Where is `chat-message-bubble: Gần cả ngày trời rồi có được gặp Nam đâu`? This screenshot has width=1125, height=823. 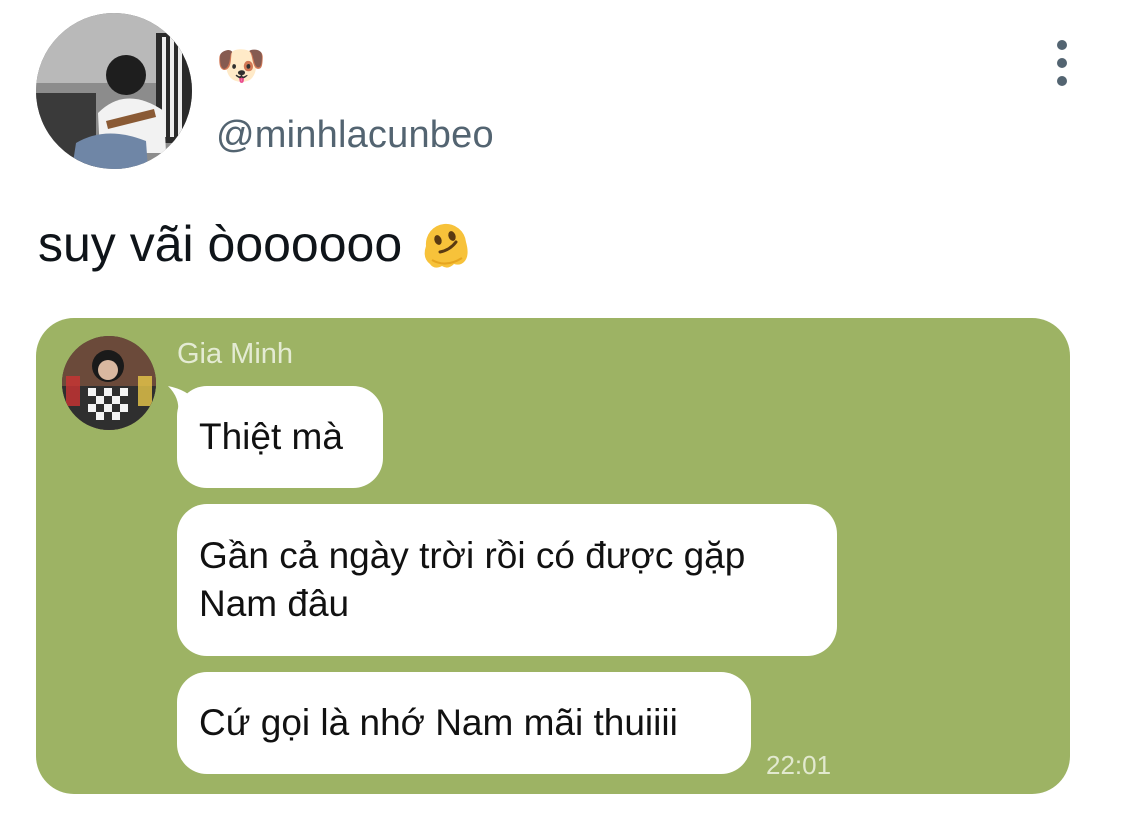 chat-message-bubble: Gần cả ngày trời rồi có được gặp Nam đâu is located at coordinates (507, 580).